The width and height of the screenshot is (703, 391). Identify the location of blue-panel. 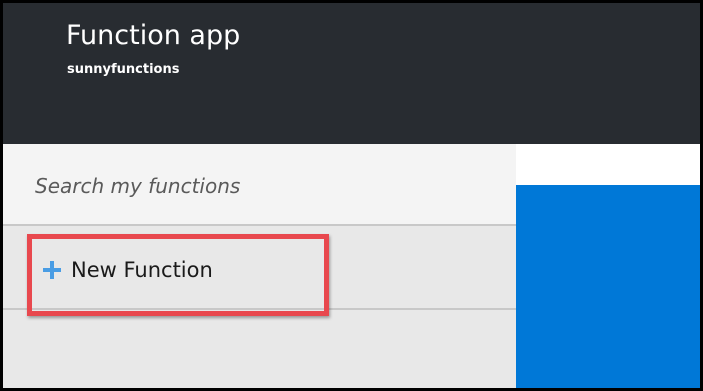
(608, 286).